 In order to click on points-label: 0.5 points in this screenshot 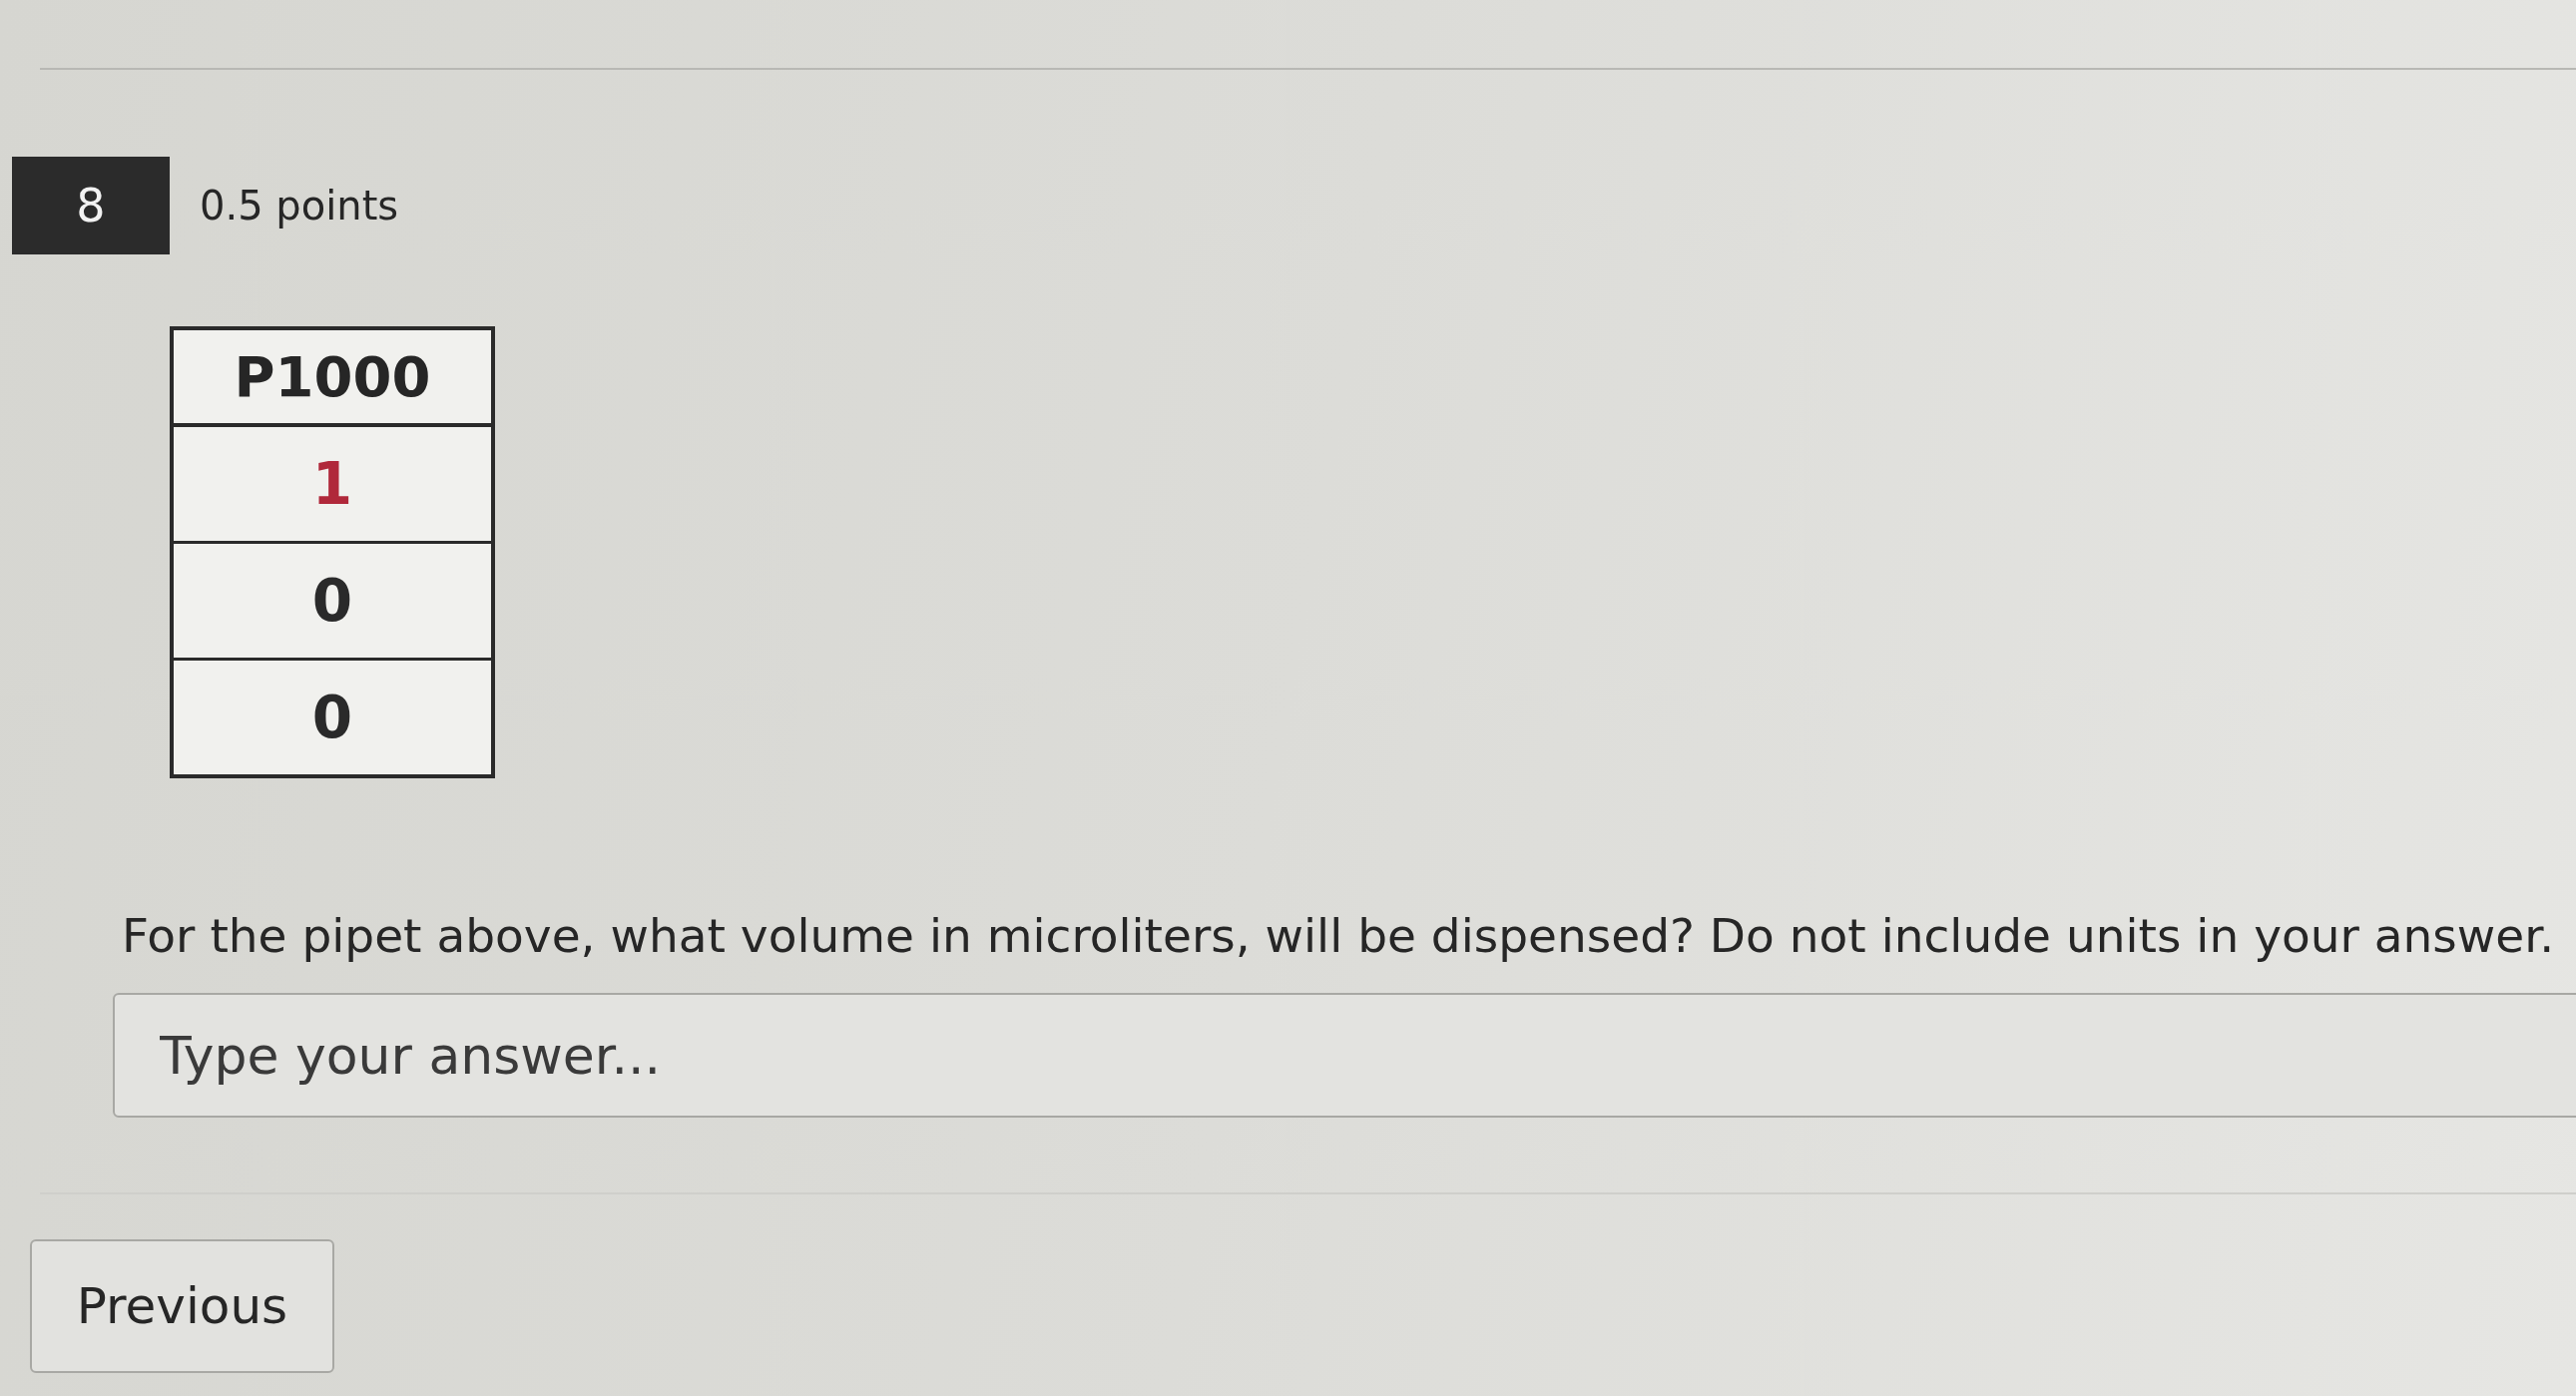, I will do `click(300, 206)`.